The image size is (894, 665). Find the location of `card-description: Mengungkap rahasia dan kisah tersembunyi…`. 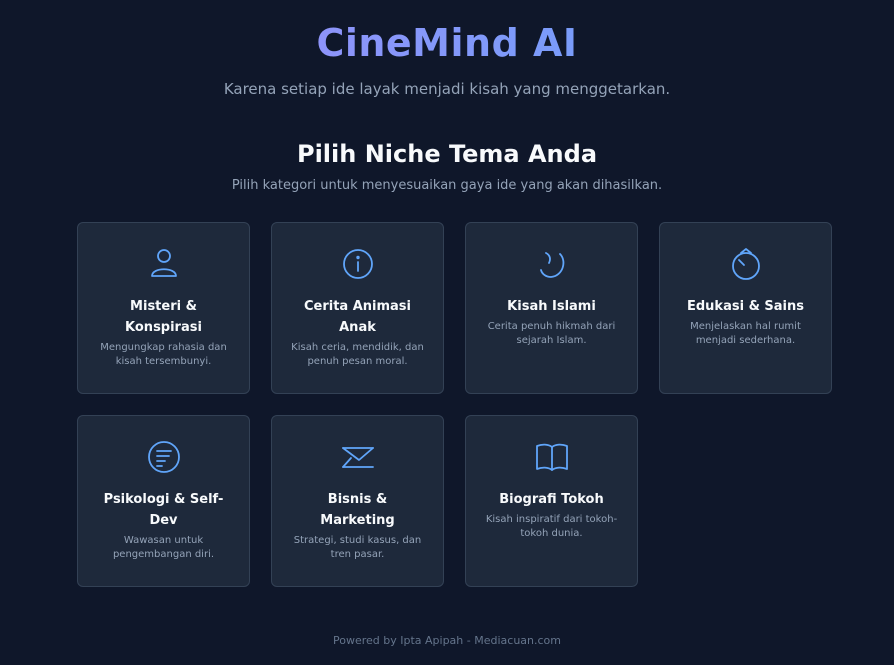

card-description: Mengungkap rahasia dan kisah tersembunyi… is located at coordinates (163, 354).